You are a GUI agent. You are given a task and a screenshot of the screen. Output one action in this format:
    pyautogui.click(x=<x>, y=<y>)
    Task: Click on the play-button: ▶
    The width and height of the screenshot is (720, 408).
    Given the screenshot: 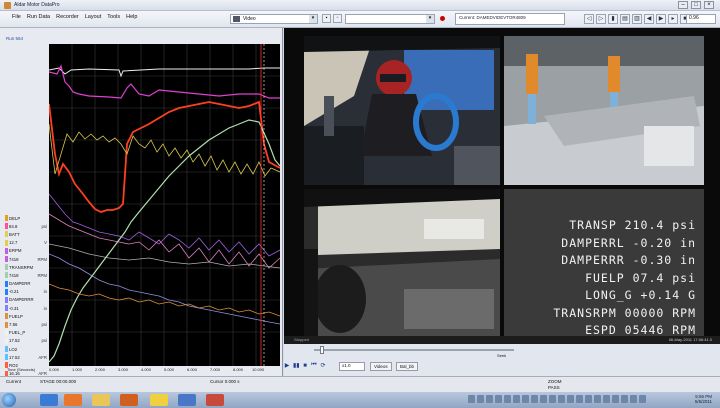 What is the action you would take?
    pyautogui.click(x=661, y=19)
    